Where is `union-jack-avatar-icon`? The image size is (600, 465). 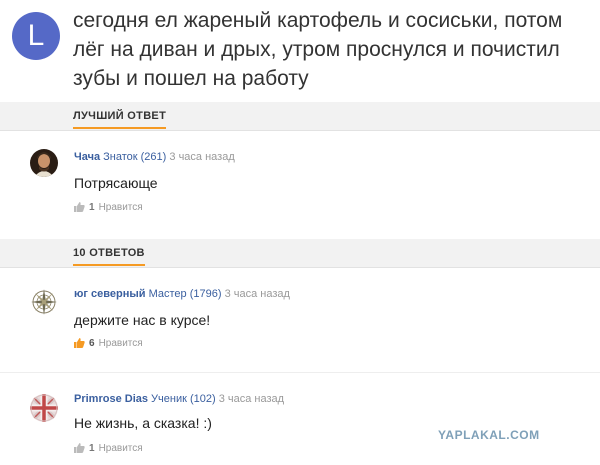 union-jack-avatar-icon is located at coordinates (44, 408).